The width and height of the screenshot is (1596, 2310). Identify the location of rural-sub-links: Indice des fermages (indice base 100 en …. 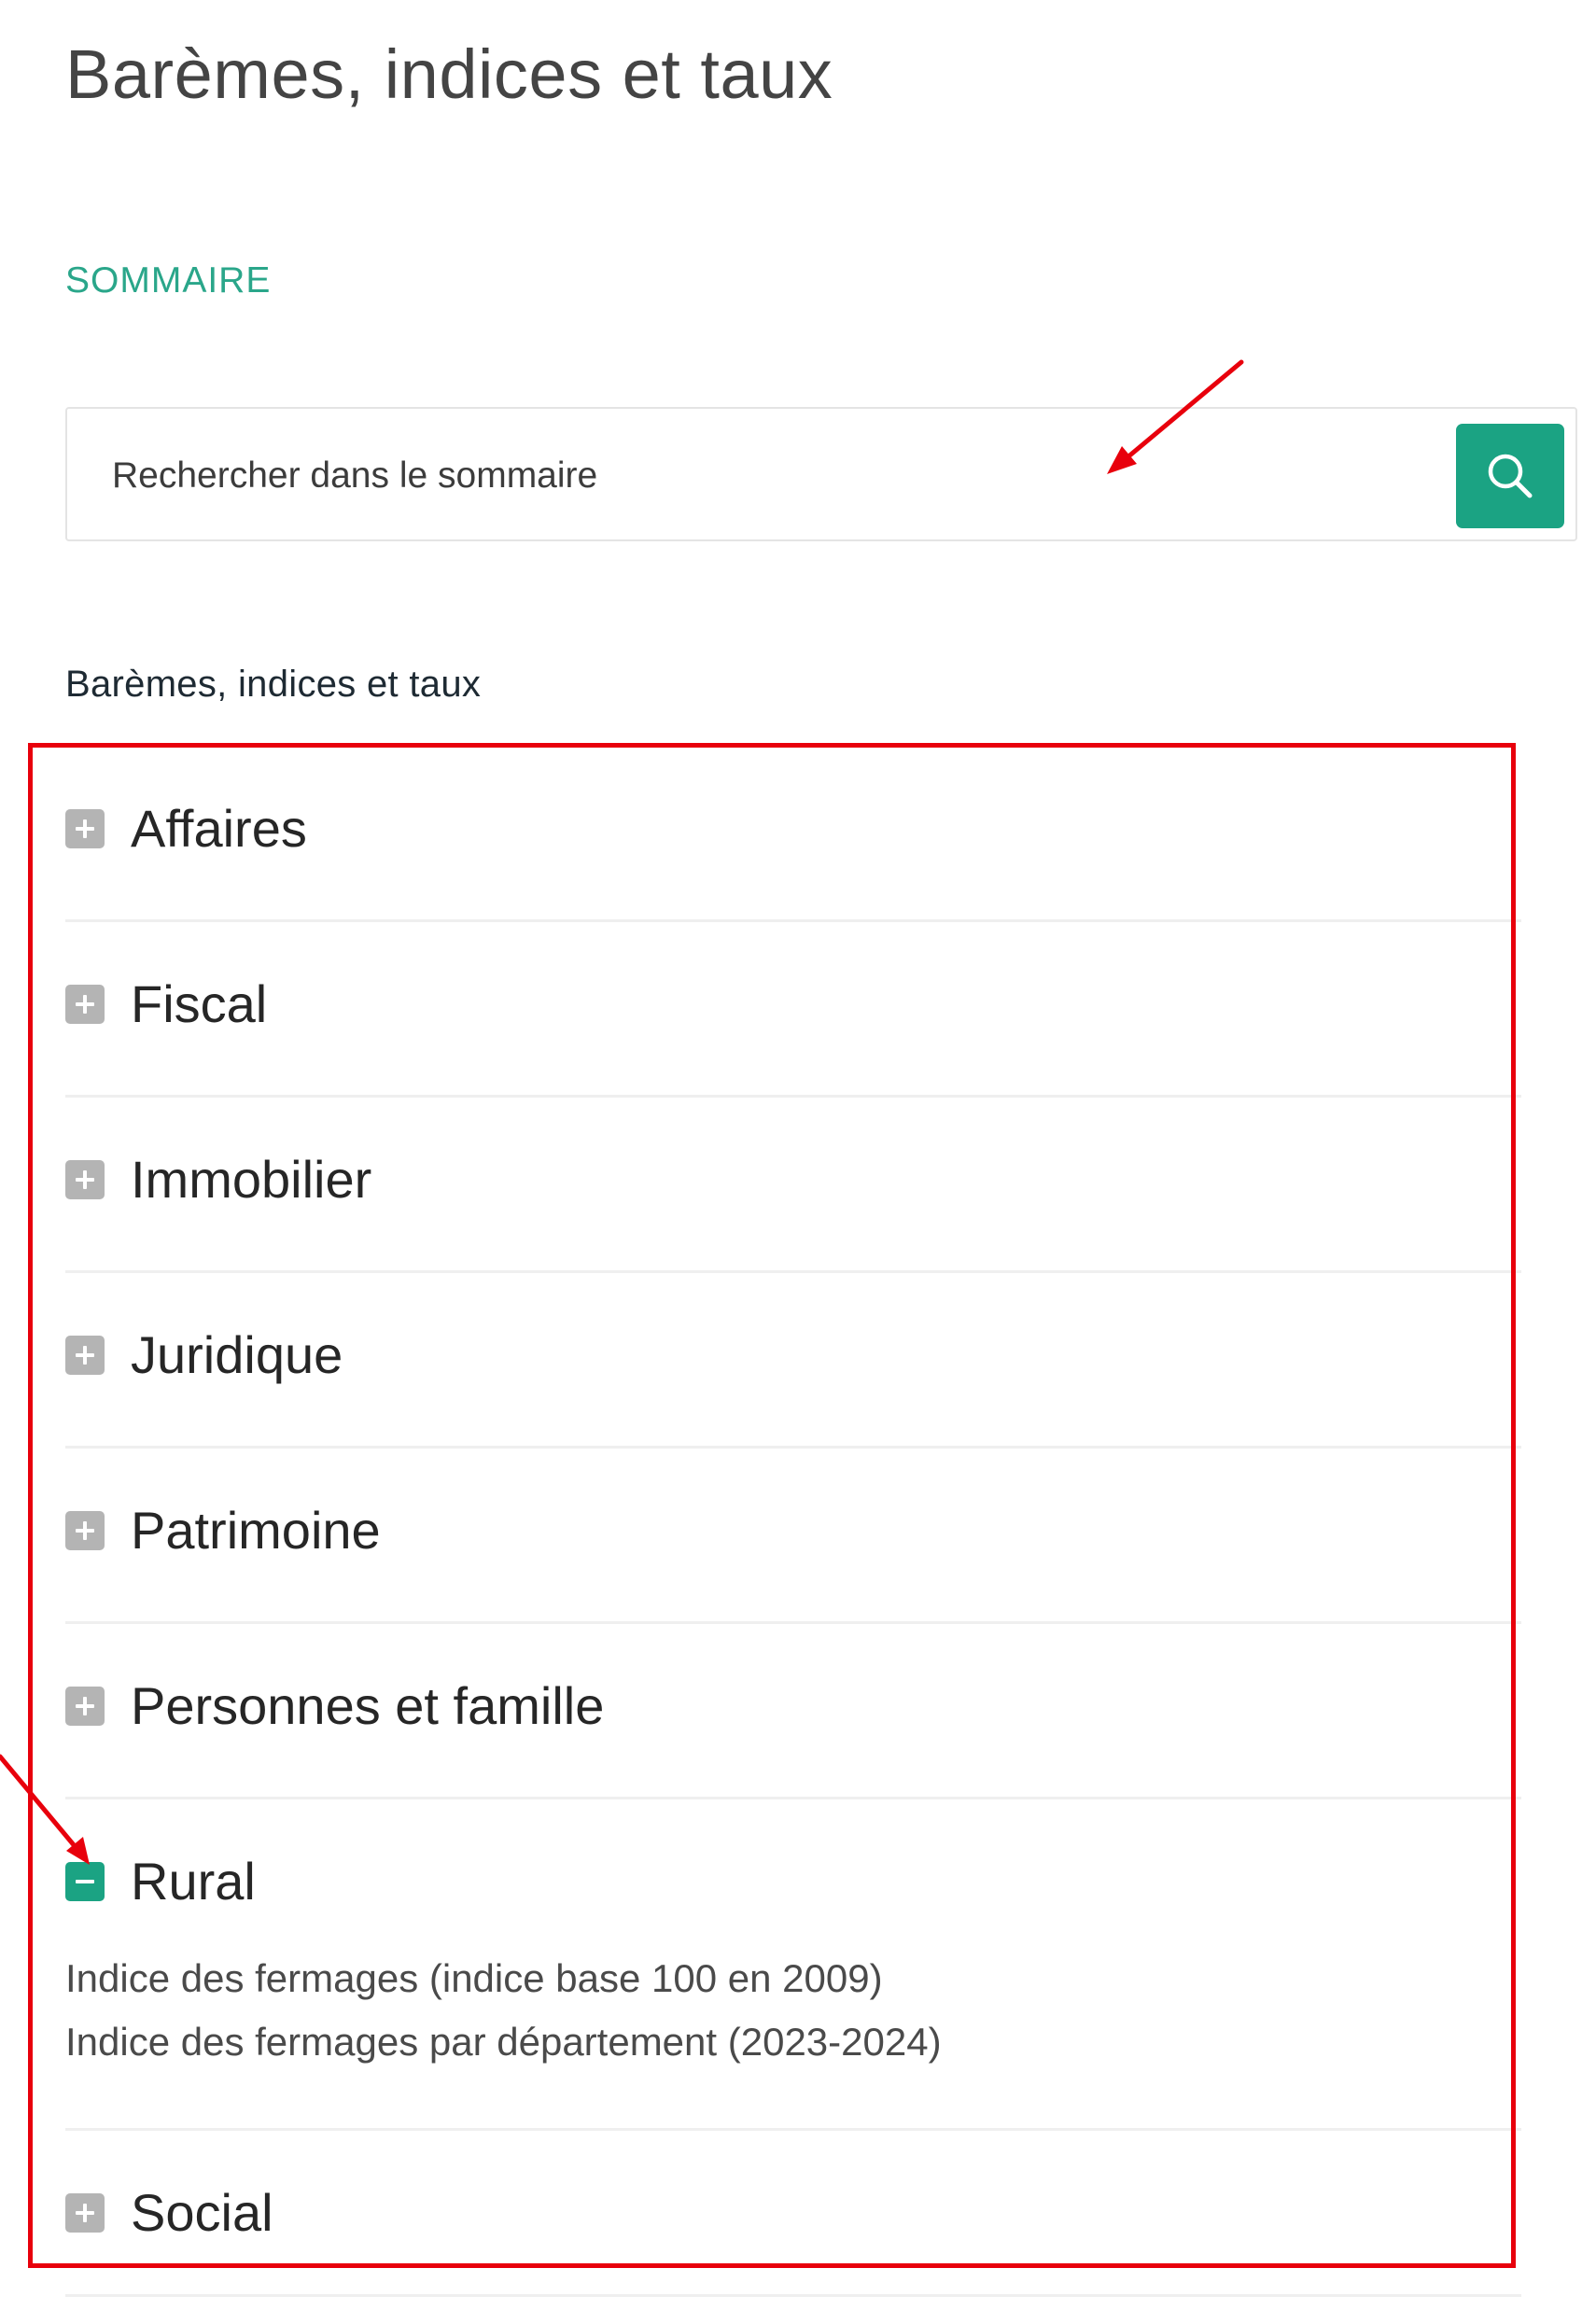
(503, 2010).